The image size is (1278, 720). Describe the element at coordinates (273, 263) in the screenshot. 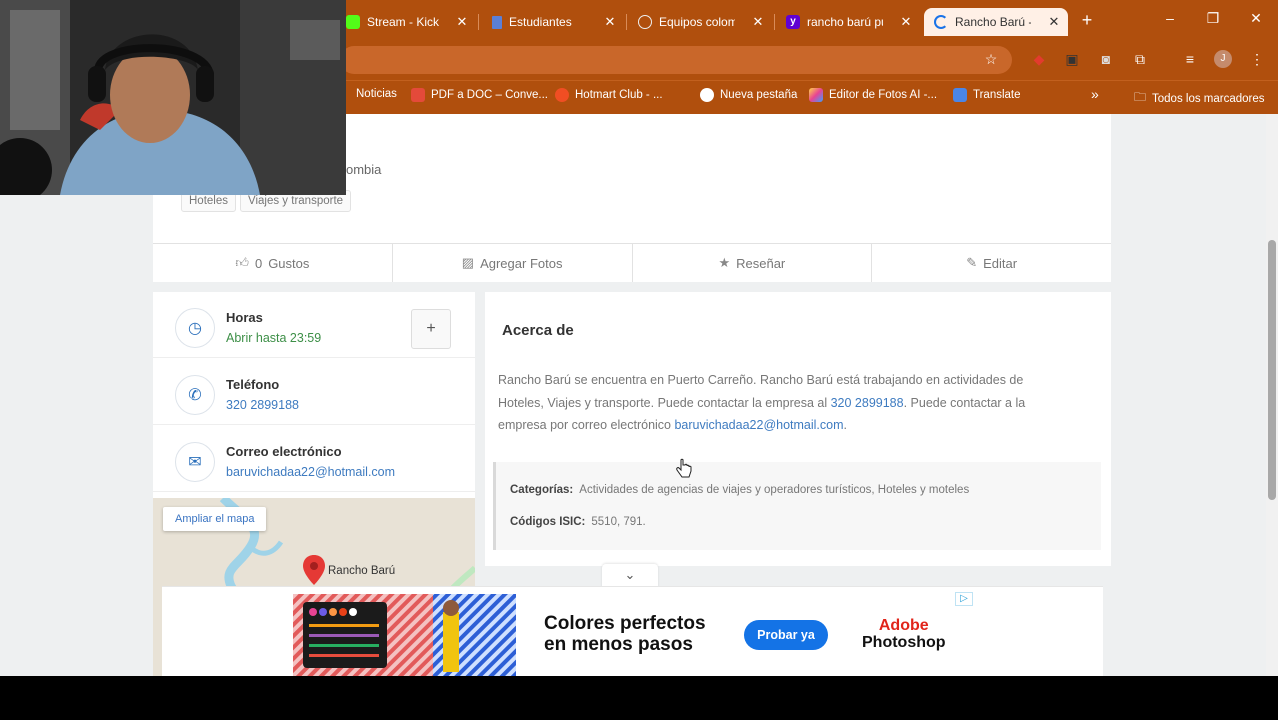

I see `like-button: 👍︎ 0 Gustos` at that location.